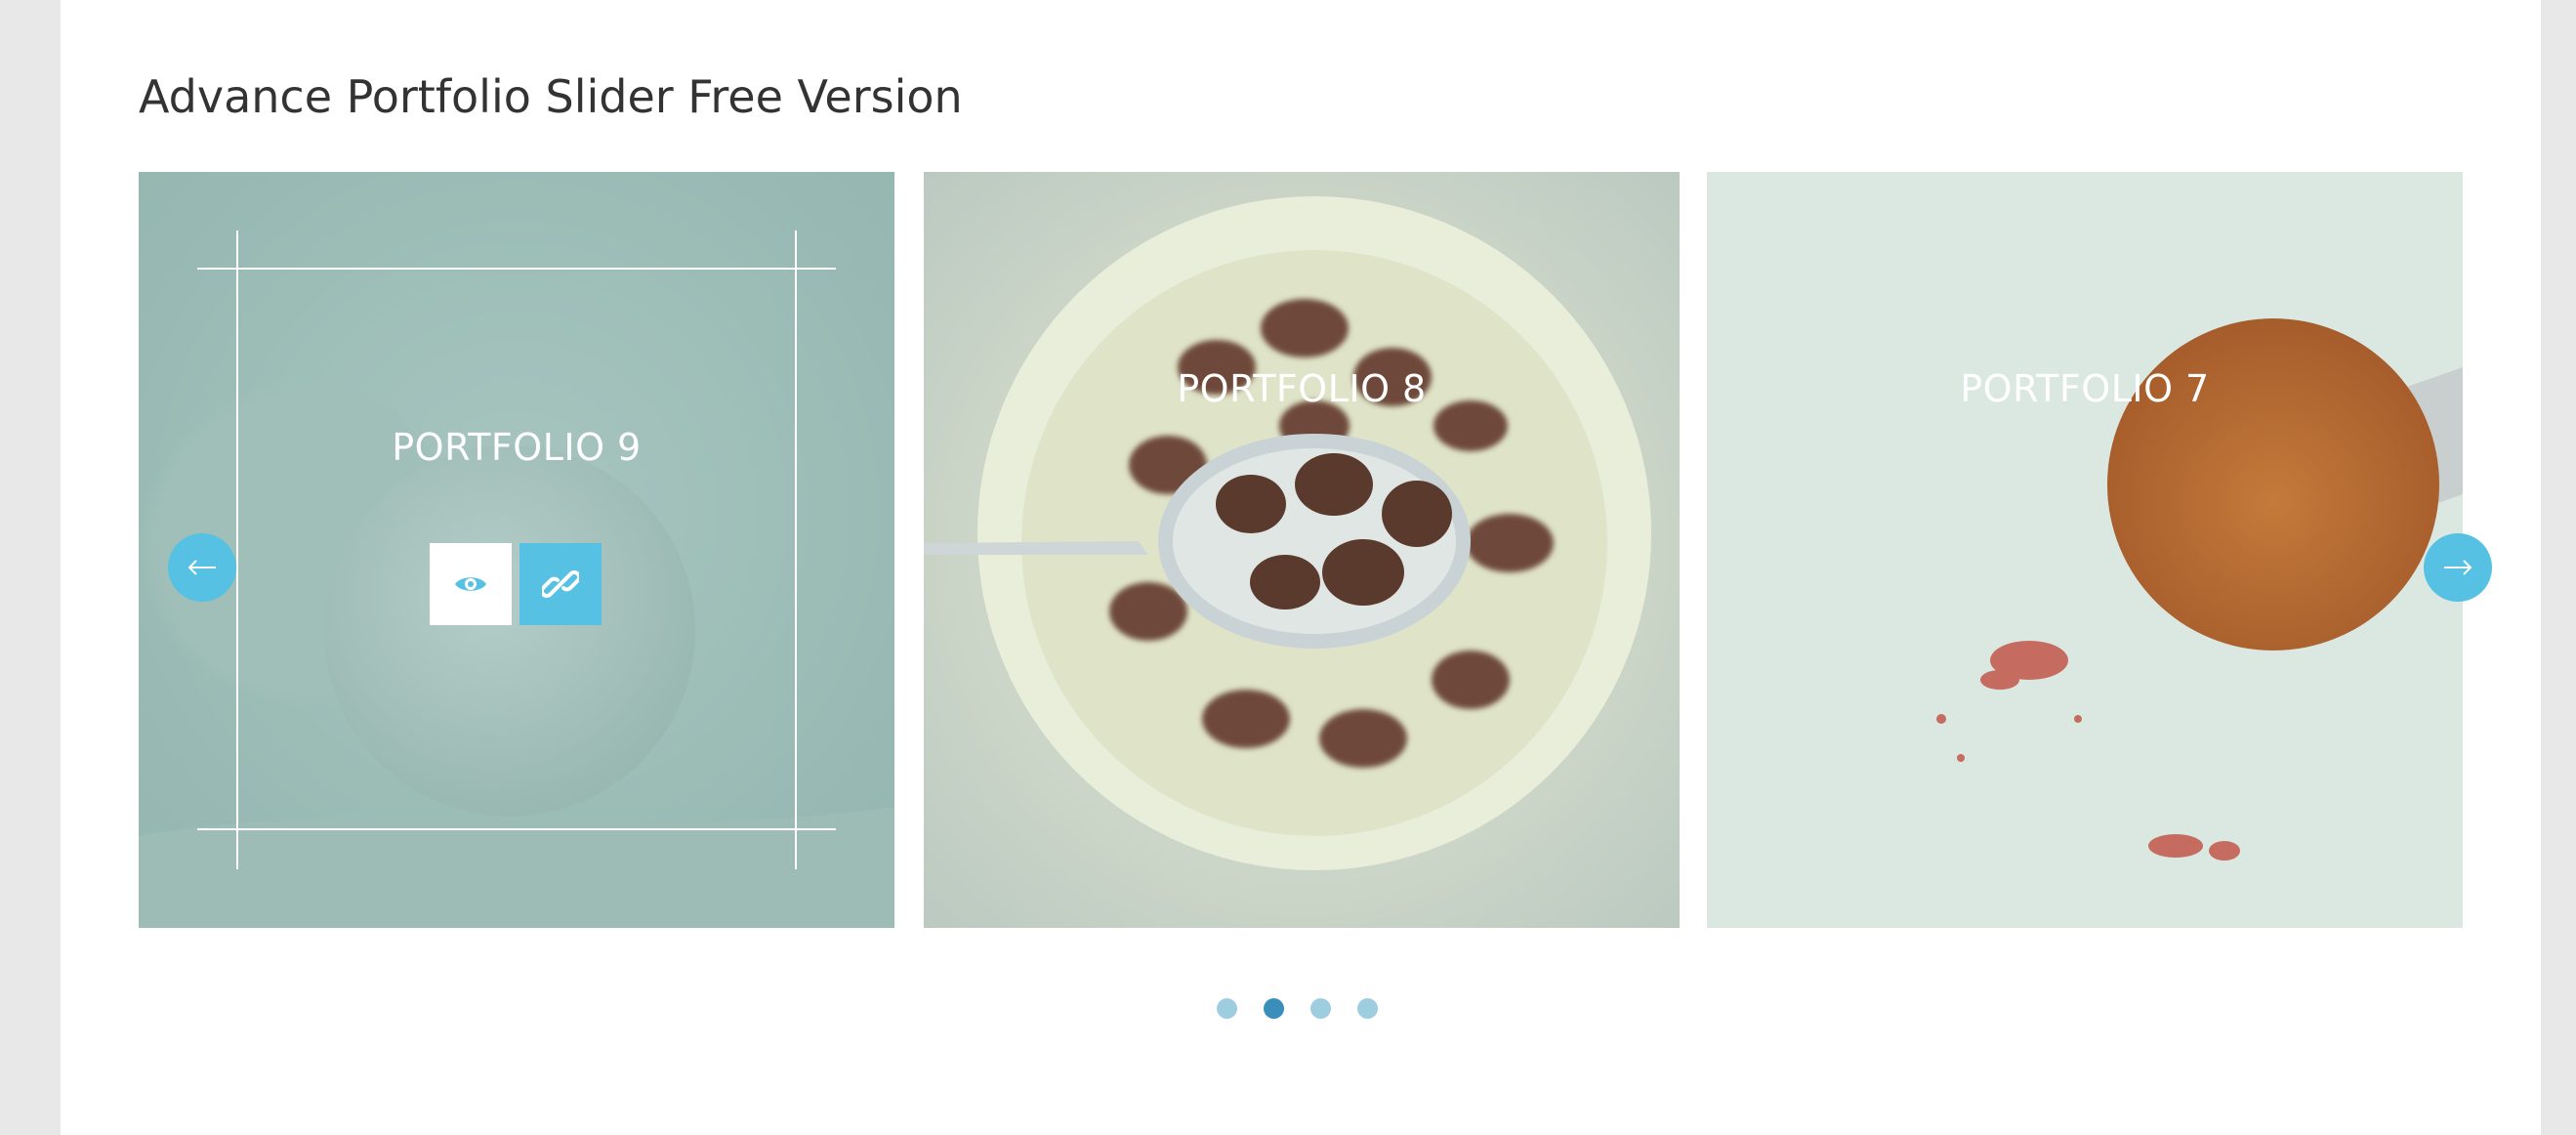  I want to click on next-button, so click(2458, 567).